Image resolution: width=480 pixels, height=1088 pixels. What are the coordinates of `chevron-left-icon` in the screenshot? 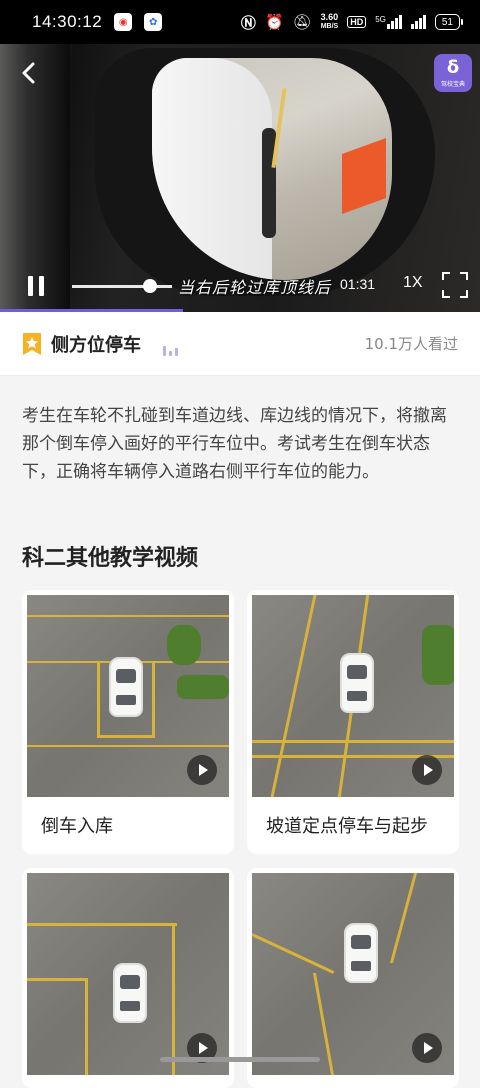 It's located at (28, 73).